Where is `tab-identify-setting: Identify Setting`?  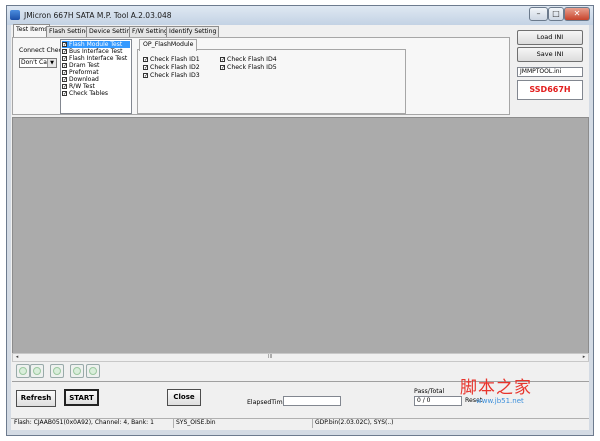
tab-identify-setting: Identify Setting is located at coordinates (193, 31).